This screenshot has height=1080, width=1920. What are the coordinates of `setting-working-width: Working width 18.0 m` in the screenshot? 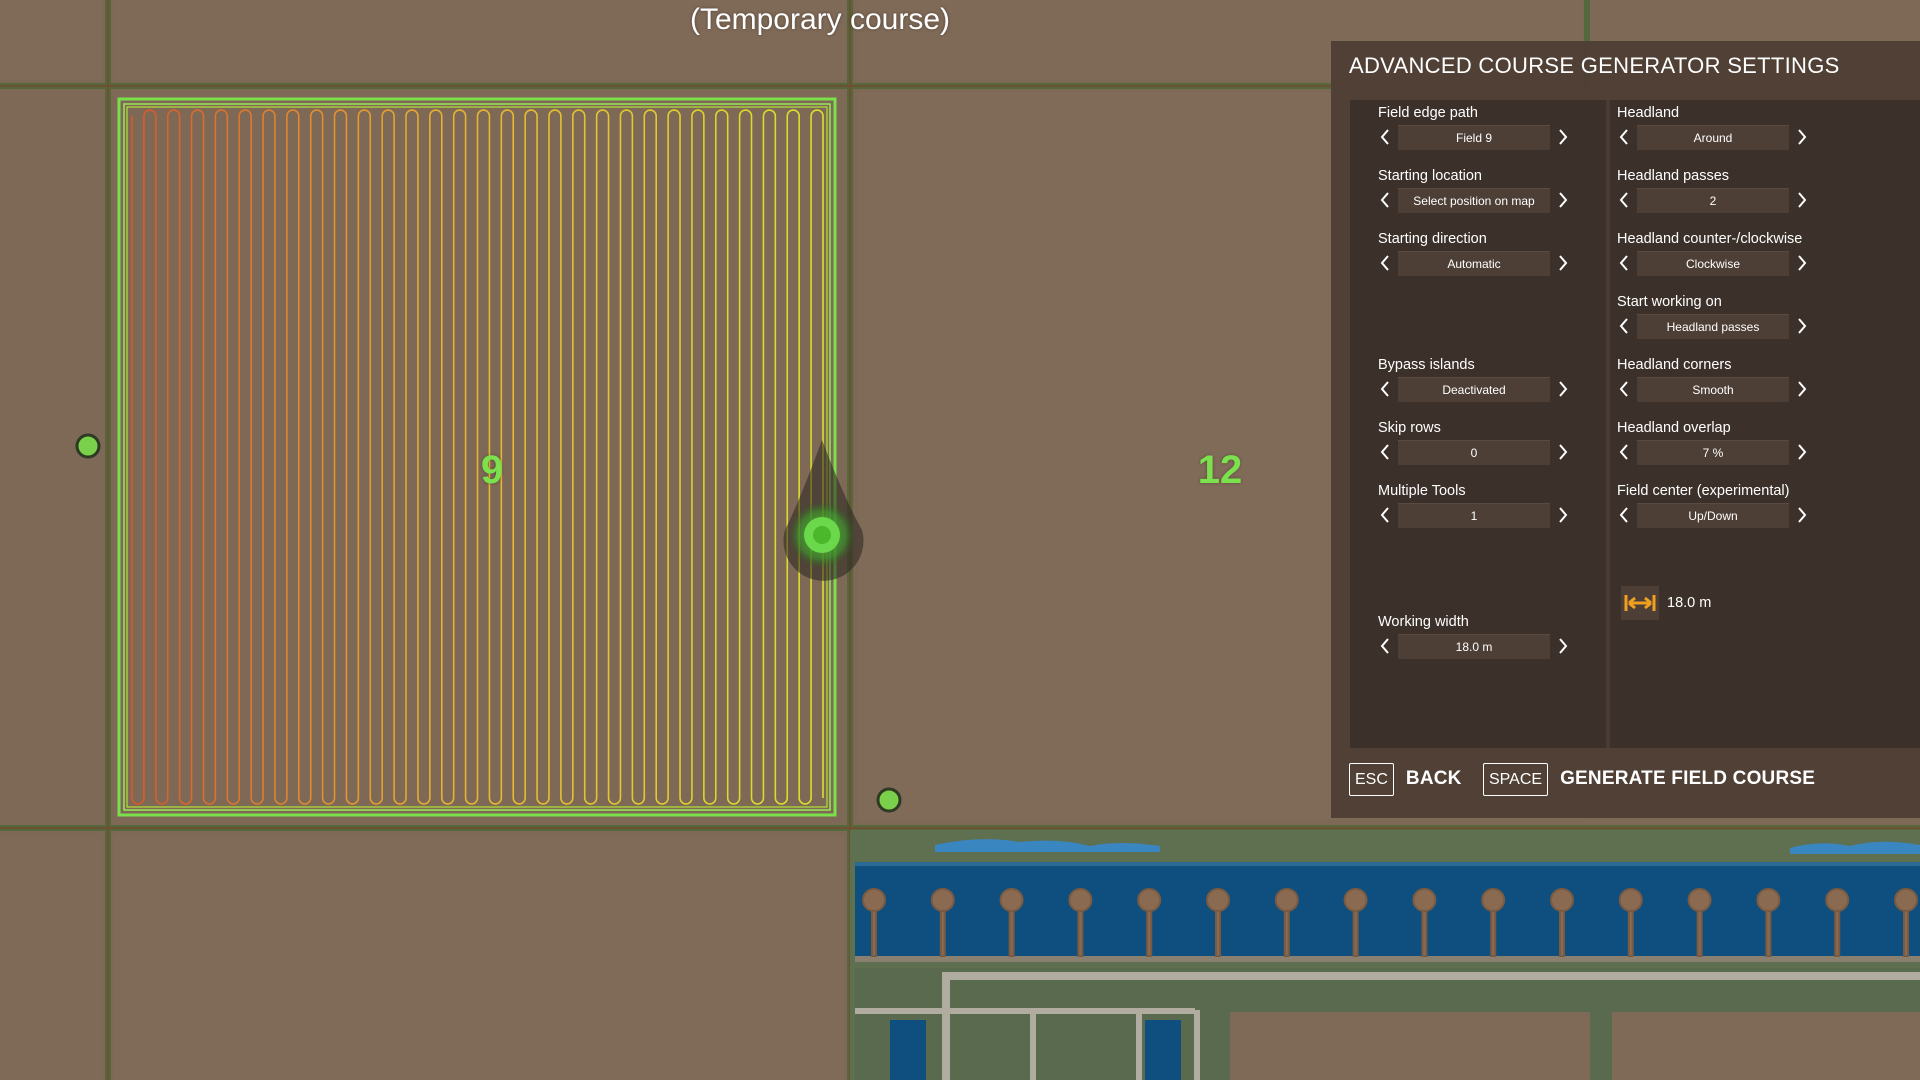 It's located at (1474, 637).